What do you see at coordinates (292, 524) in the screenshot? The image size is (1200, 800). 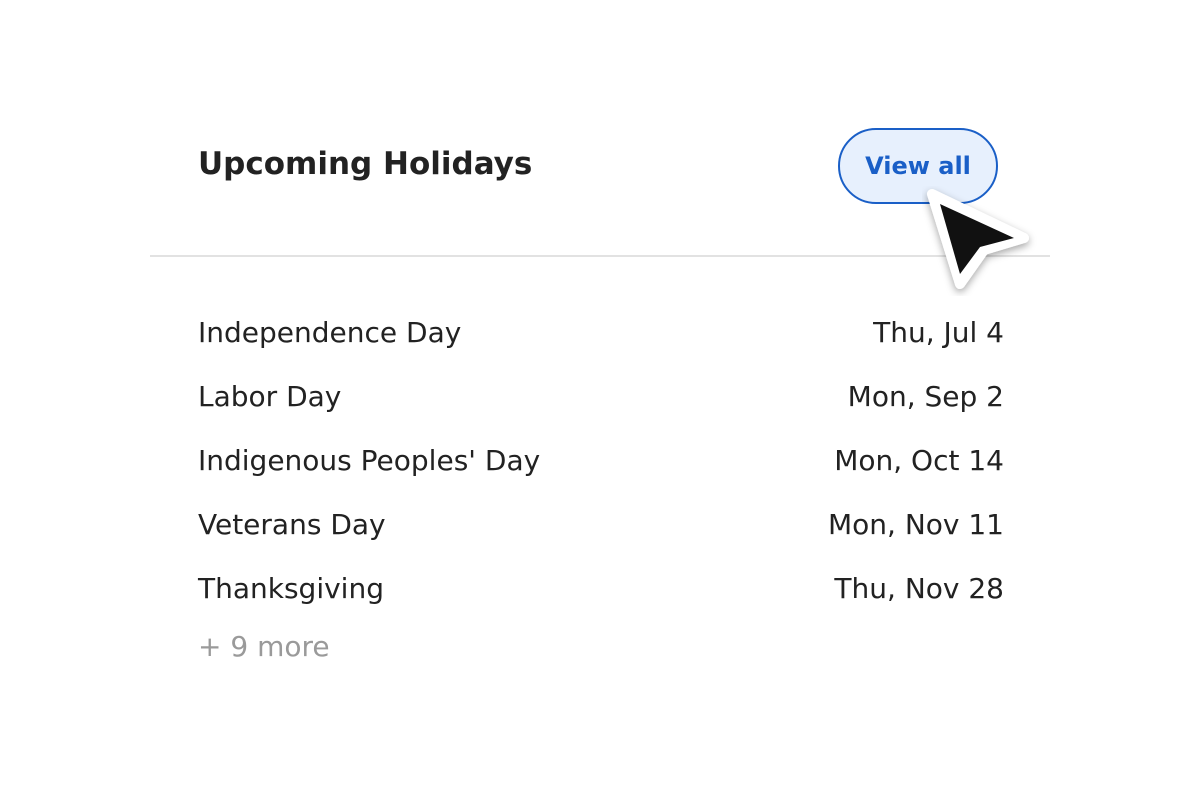 I see `holiday-name: Veterans Day` at bounding box center [292, 524].